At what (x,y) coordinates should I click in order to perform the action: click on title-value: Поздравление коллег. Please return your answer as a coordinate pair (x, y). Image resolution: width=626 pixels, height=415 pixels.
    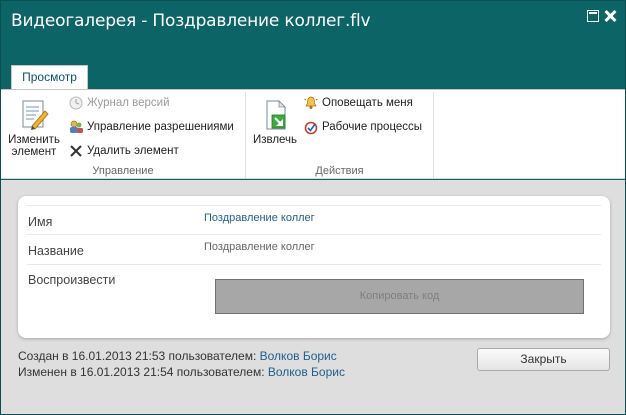
    Looking at the image, I should click on (259, 247).